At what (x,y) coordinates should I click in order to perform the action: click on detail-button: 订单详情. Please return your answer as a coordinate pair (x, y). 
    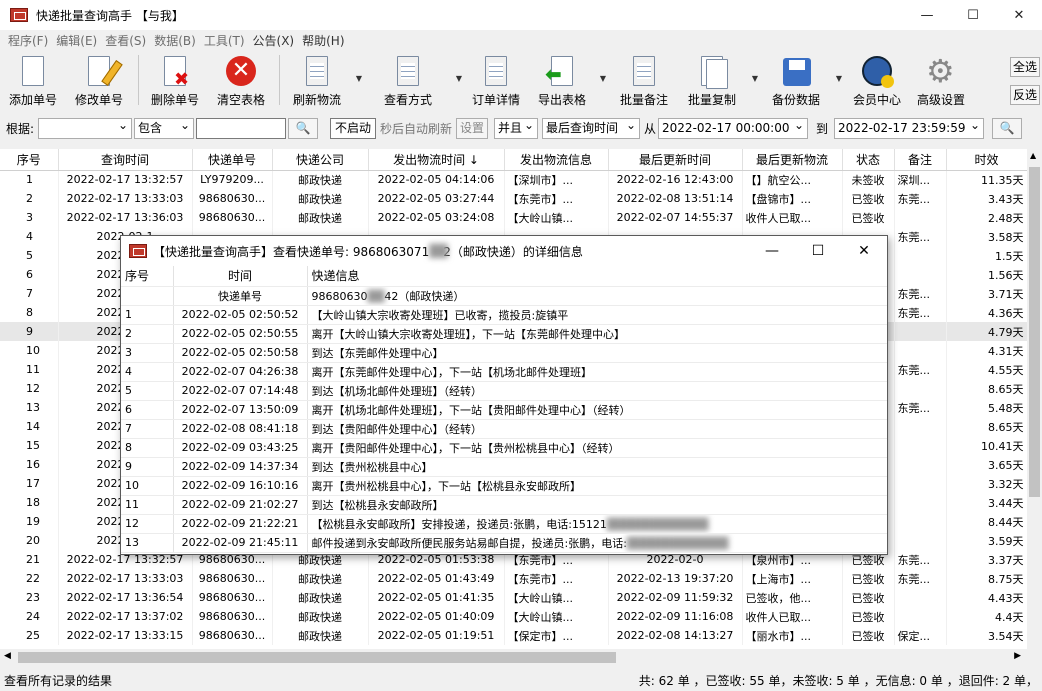
    Looking at the image, I should click on (496, 80).